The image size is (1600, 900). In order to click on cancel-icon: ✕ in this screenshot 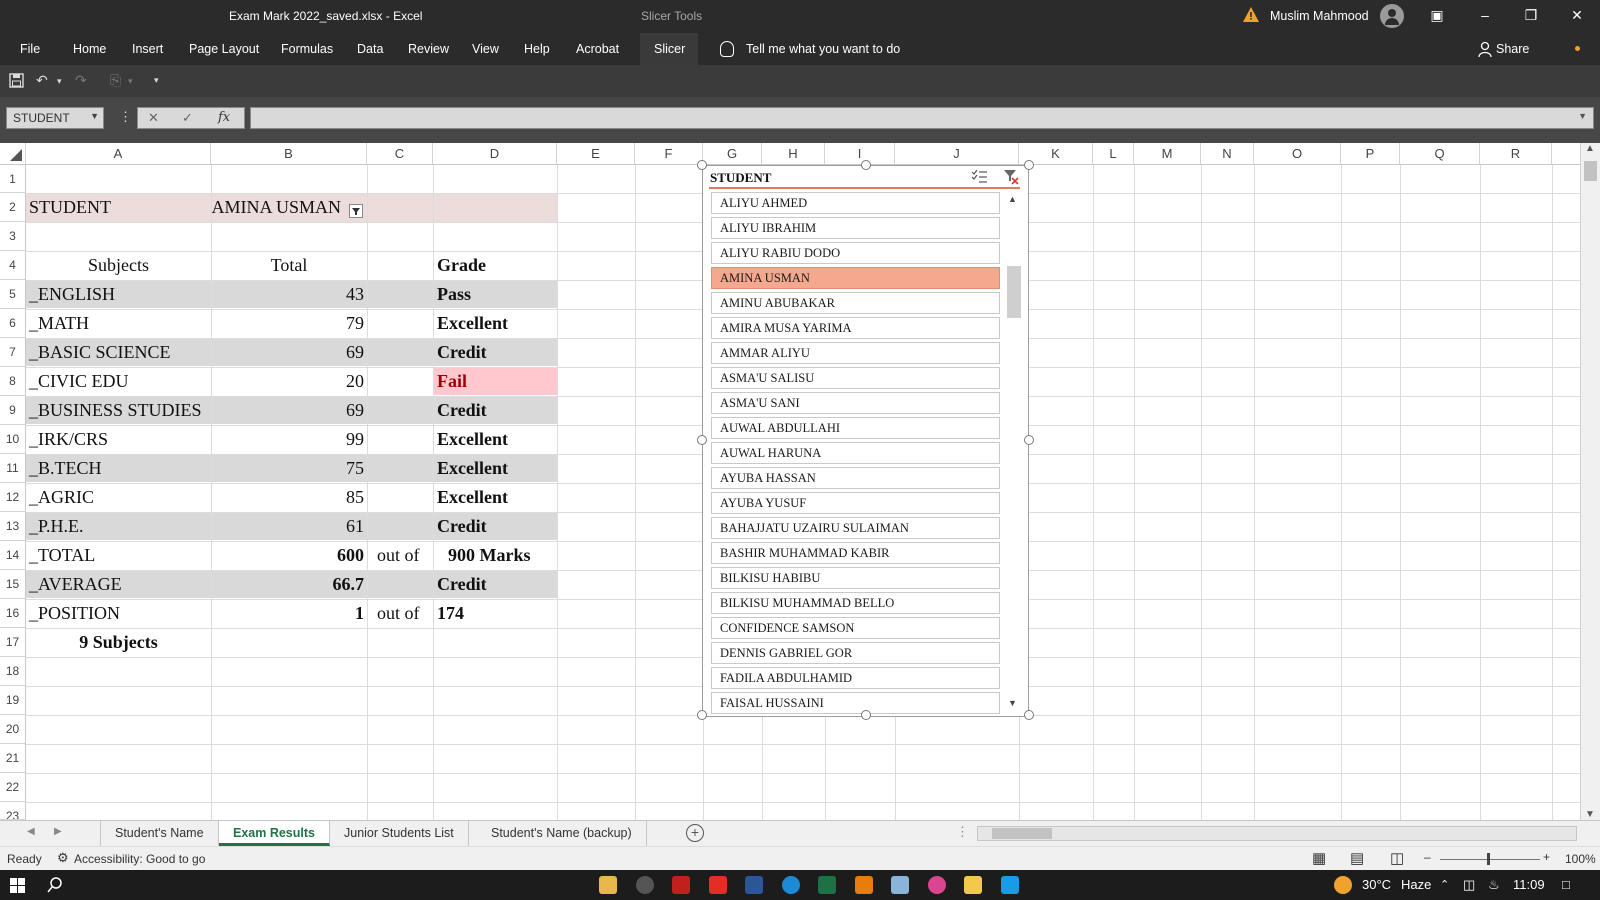, I will do `click(153, 118)`.